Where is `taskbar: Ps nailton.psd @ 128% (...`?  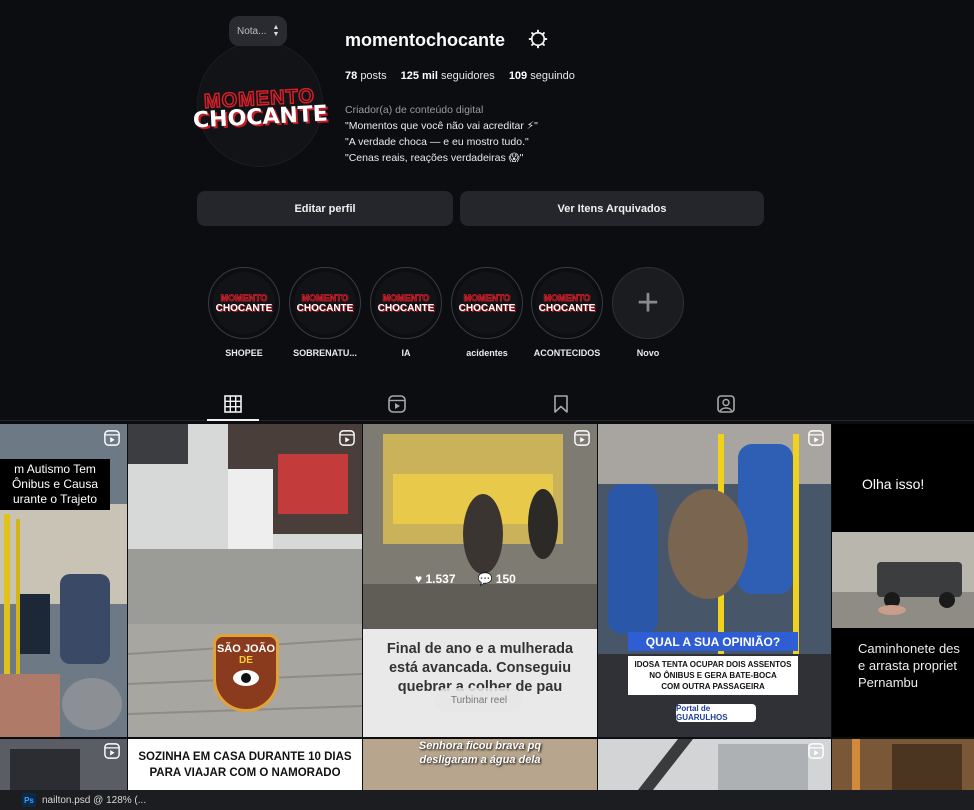 taskbar: Ps nailton.psd @ 128% (... is located at coordinates (487, 800).